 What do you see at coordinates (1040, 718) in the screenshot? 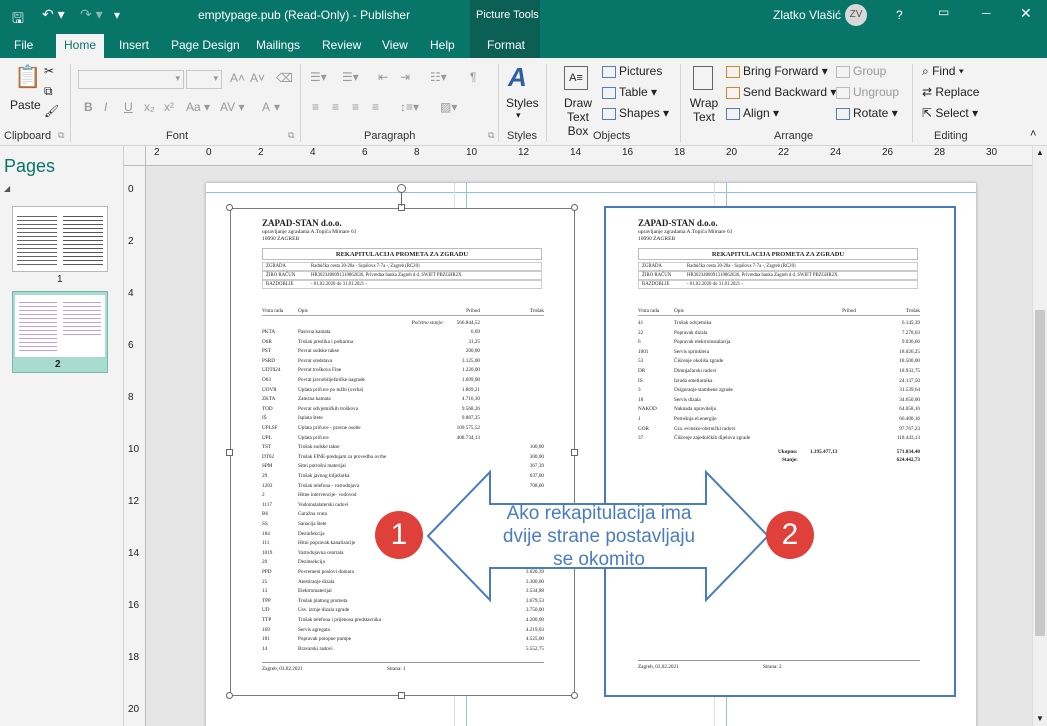
I see `scroll-down-icon: ▼` at bounding box center [1040, 718].